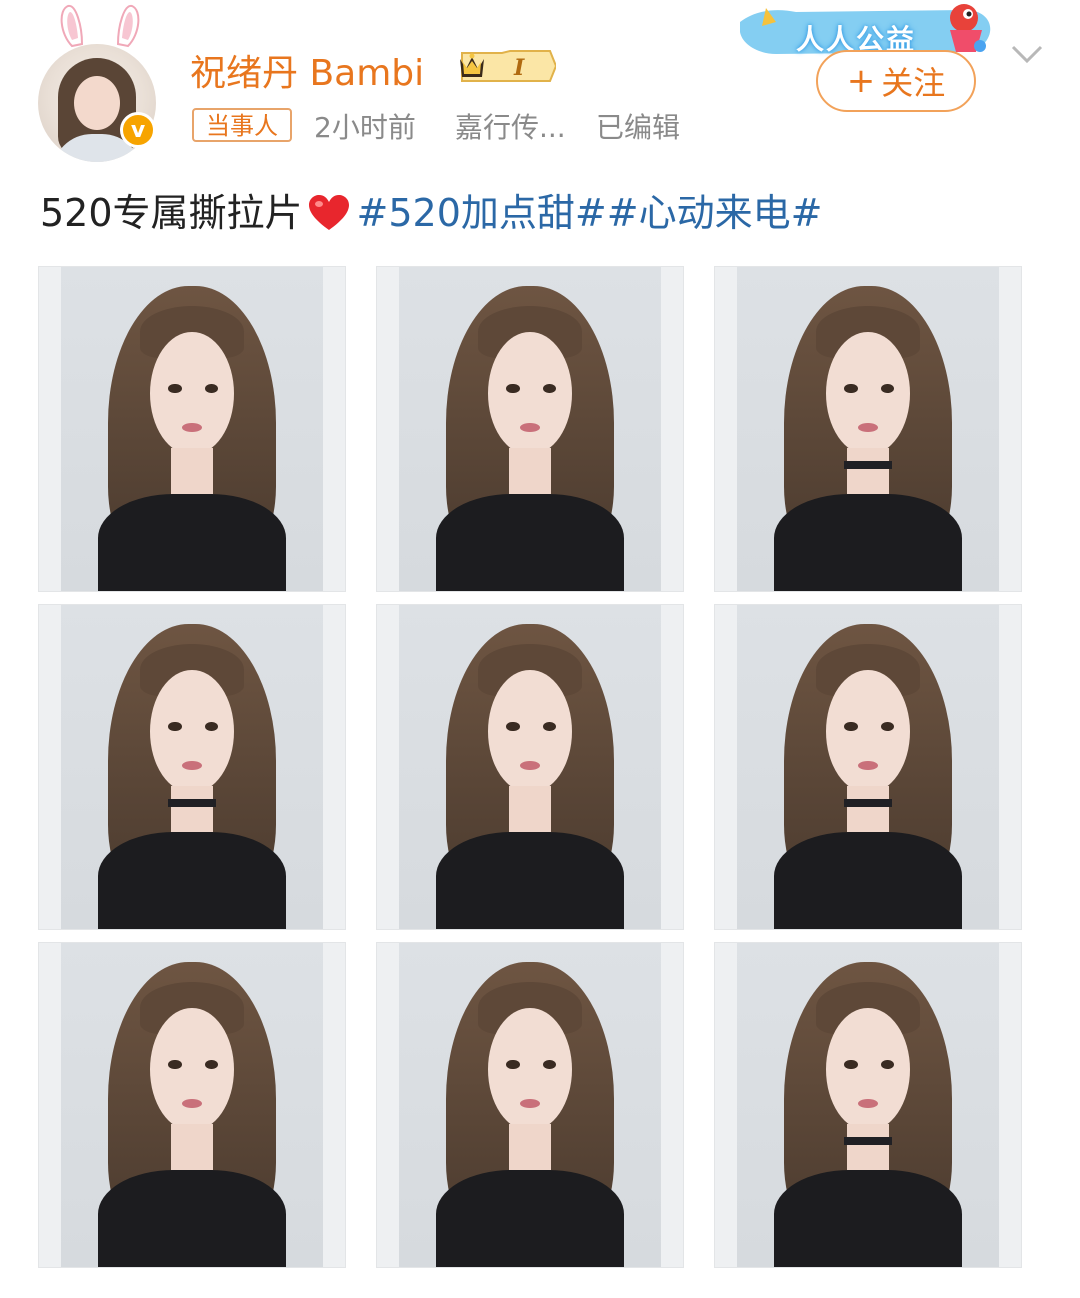 The width and height of the screenshot is (1080, 1298). What do you see at coordinates (328, 212) in the screenshot?
I see `heart-emoji-icon` at bounding box center [328, 212].